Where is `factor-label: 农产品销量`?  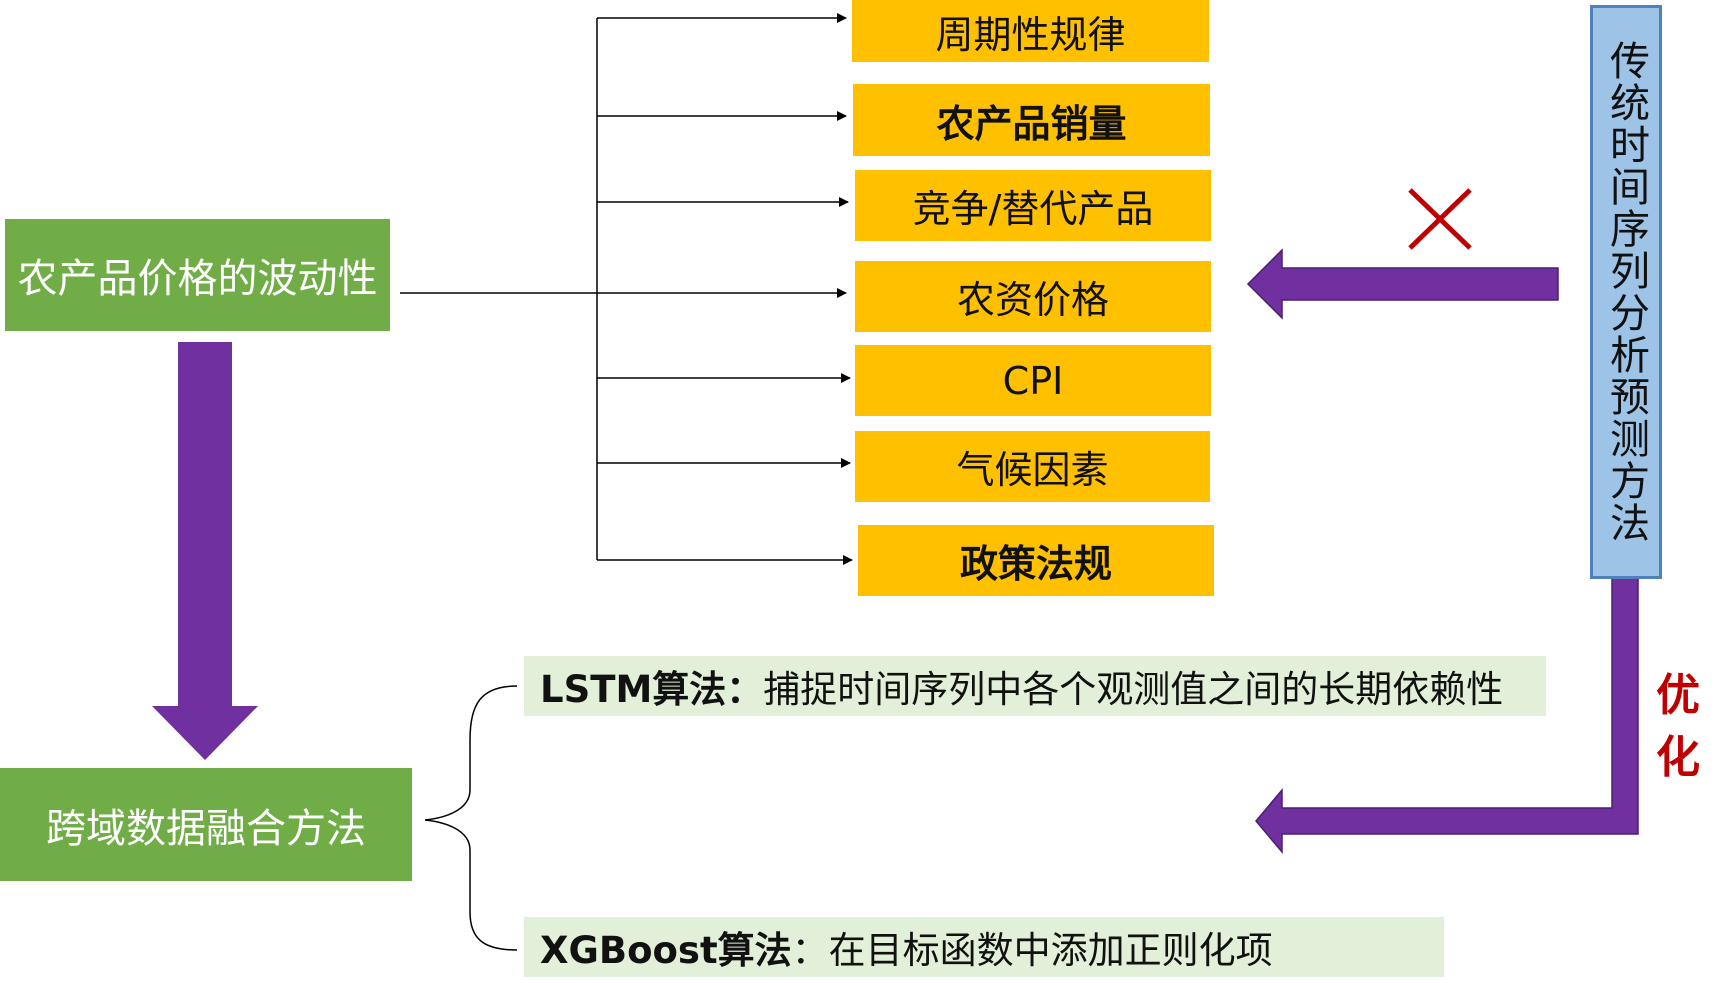
factor-label: 农产品销量 is located at coordinates (1031, 123).